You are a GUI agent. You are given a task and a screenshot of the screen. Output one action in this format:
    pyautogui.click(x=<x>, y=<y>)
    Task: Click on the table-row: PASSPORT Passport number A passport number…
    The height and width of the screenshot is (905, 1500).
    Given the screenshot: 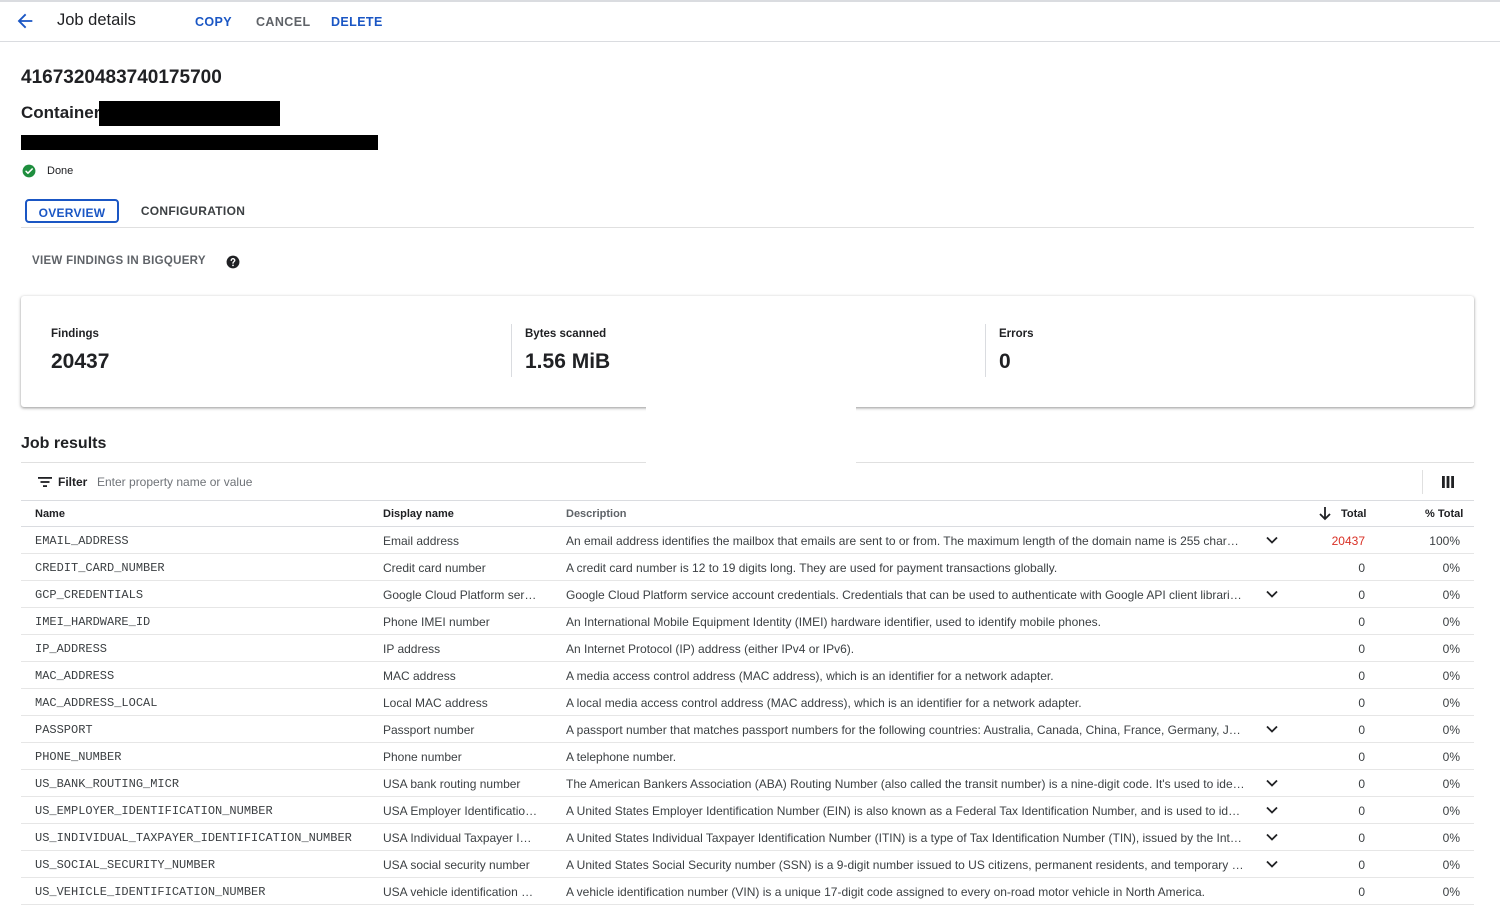 What is the action you would take?
    pyautogui.click(x=747, y=729)
    